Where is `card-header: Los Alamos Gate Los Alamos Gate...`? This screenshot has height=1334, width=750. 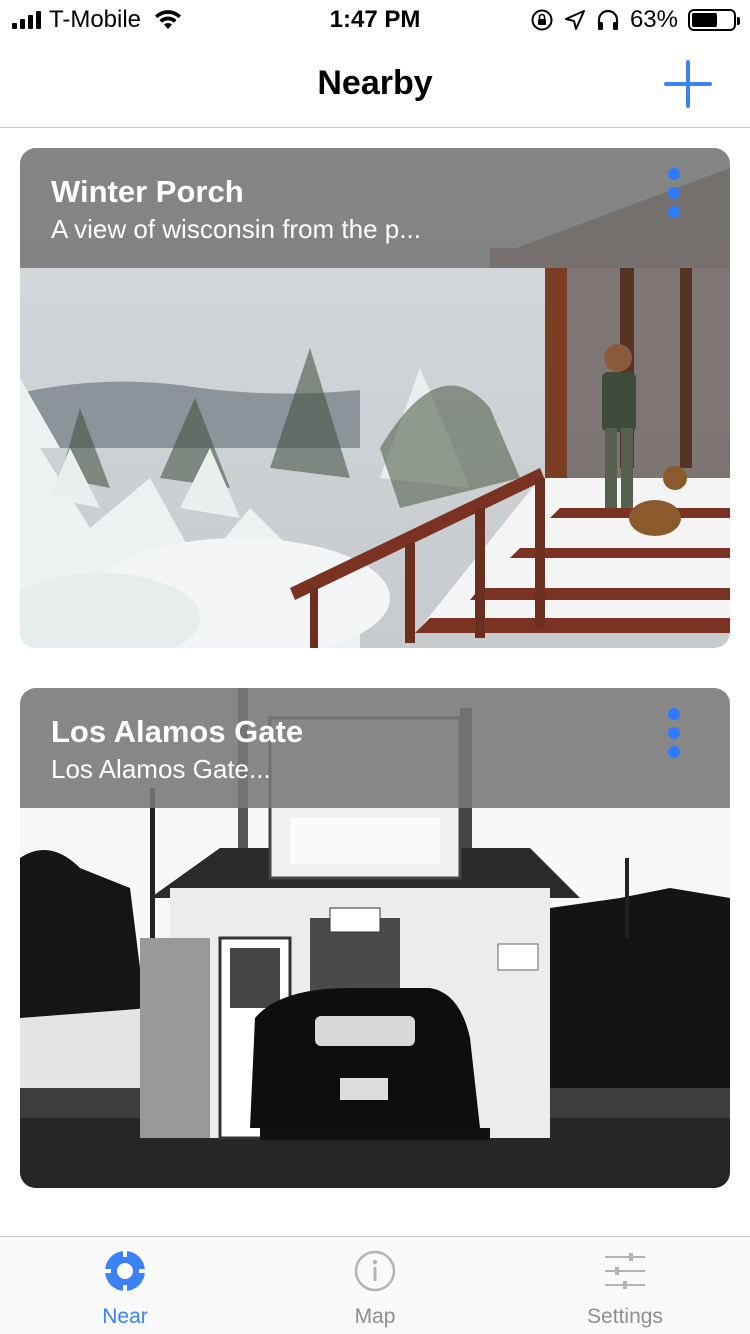
card-header: Los Alamos Gate Los Alamos Gate... is located at coordinates (375, 748).